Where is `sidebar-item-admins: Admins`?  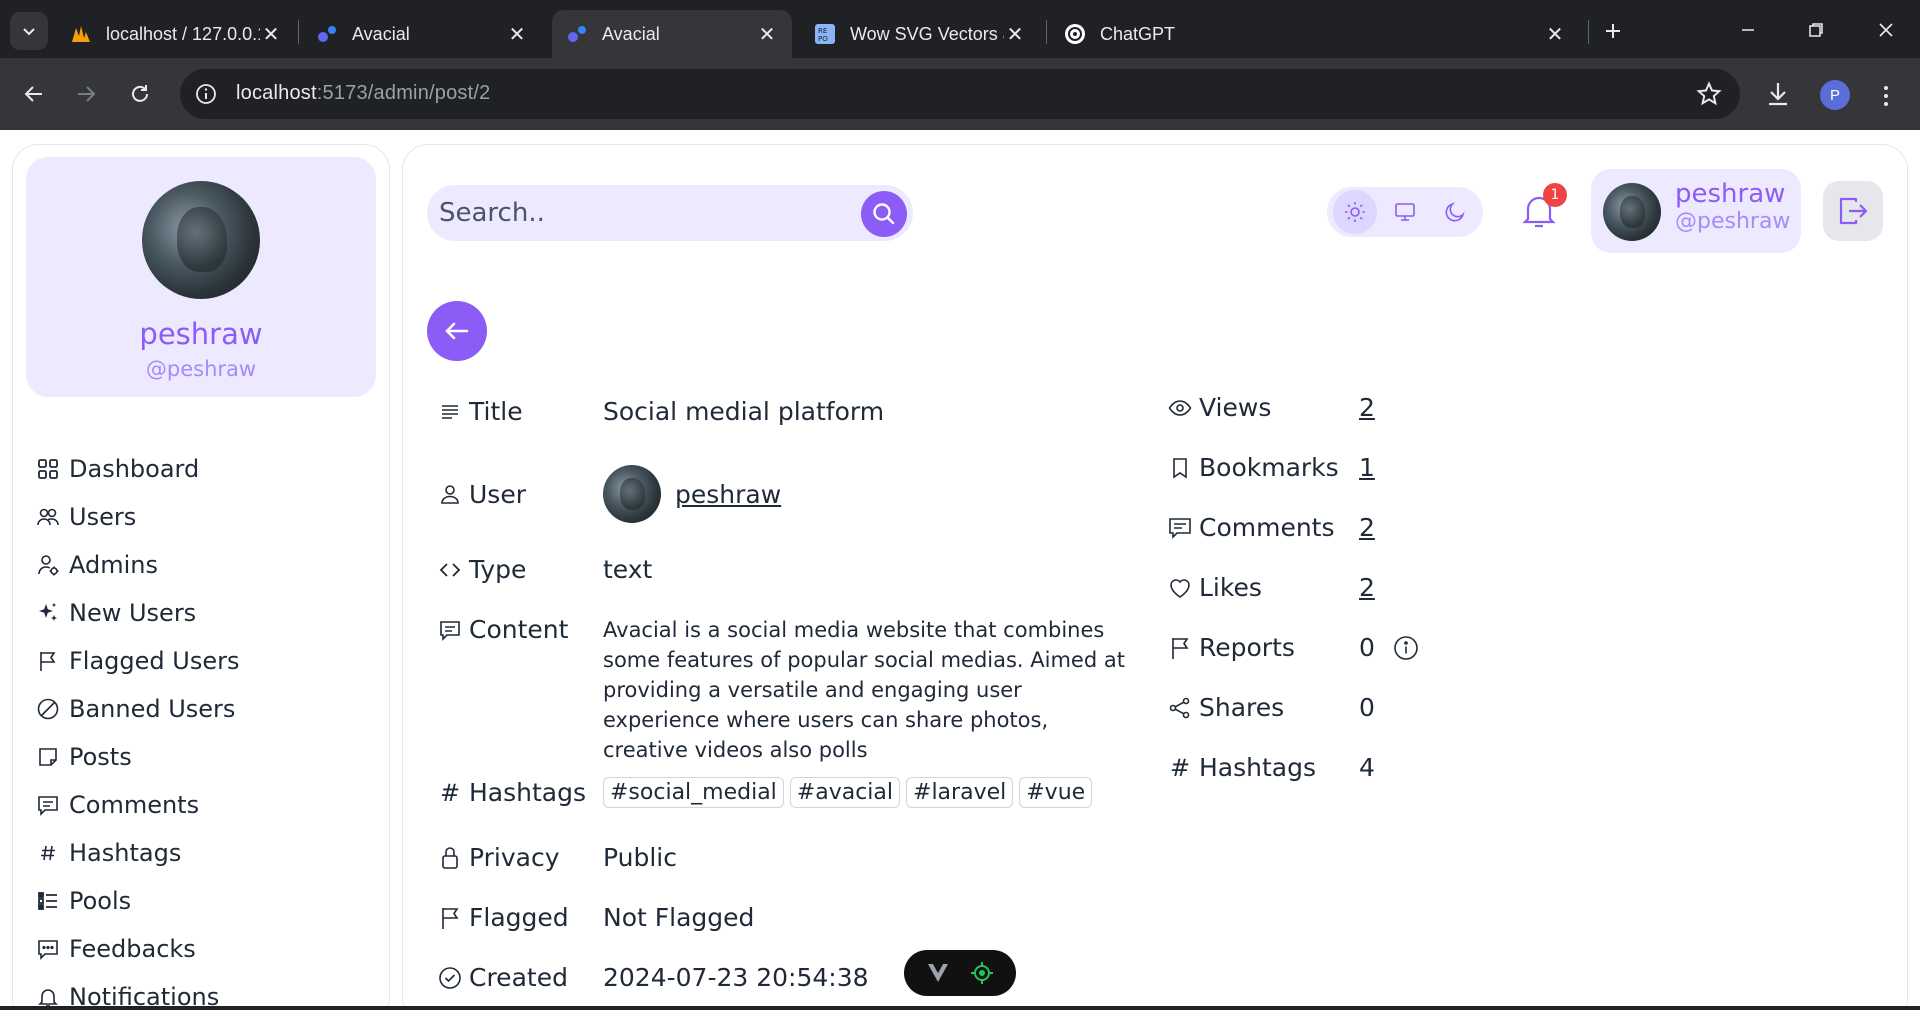
sidebar-item-admins: Admins is located at coordinates (205, 565).